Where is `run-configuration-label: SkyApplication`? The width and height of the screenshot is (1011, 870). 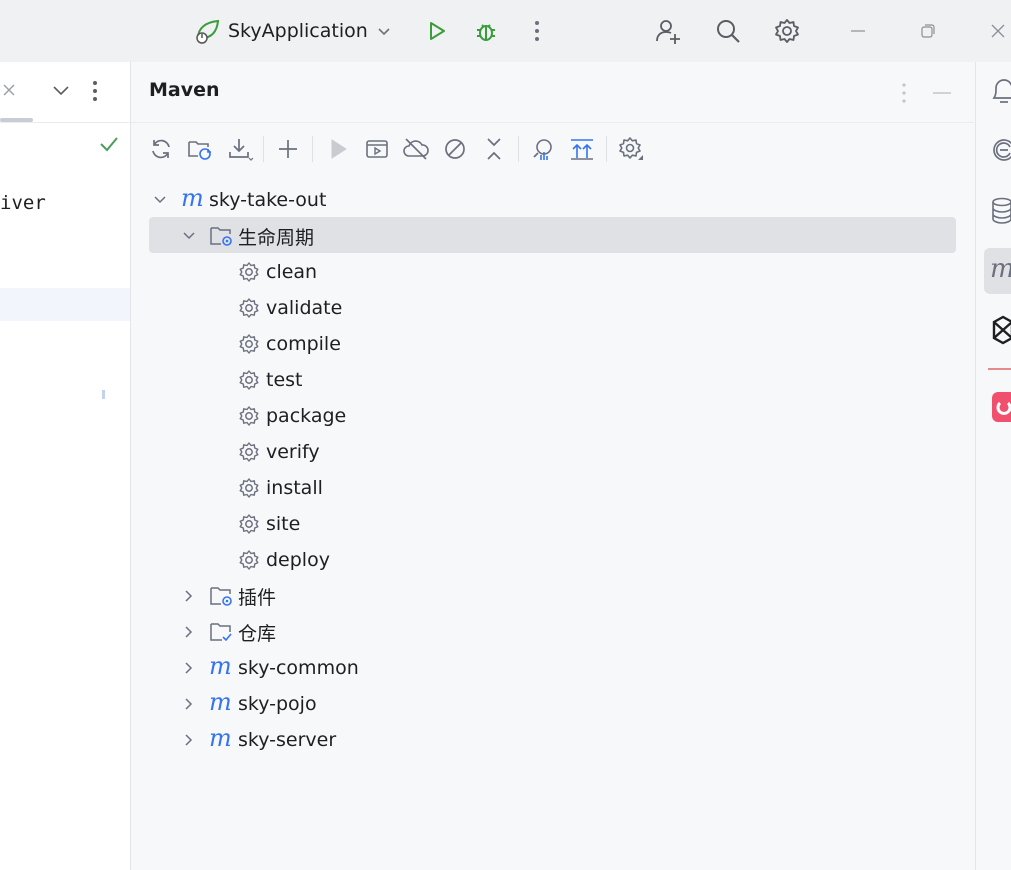
run-configuration-label: SkyApplication is located at coordinates (298, 31).